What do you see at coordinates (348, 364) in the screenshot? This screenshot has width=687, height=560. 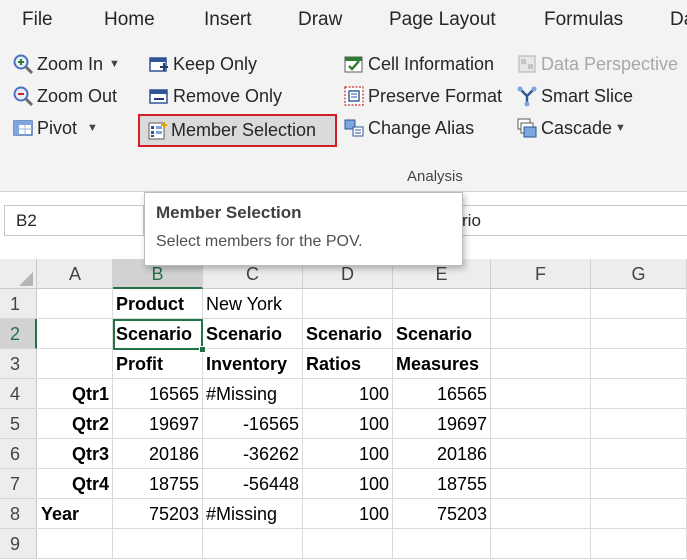 I see `cell-d3: Ratios` at bounding box center [348, 364].